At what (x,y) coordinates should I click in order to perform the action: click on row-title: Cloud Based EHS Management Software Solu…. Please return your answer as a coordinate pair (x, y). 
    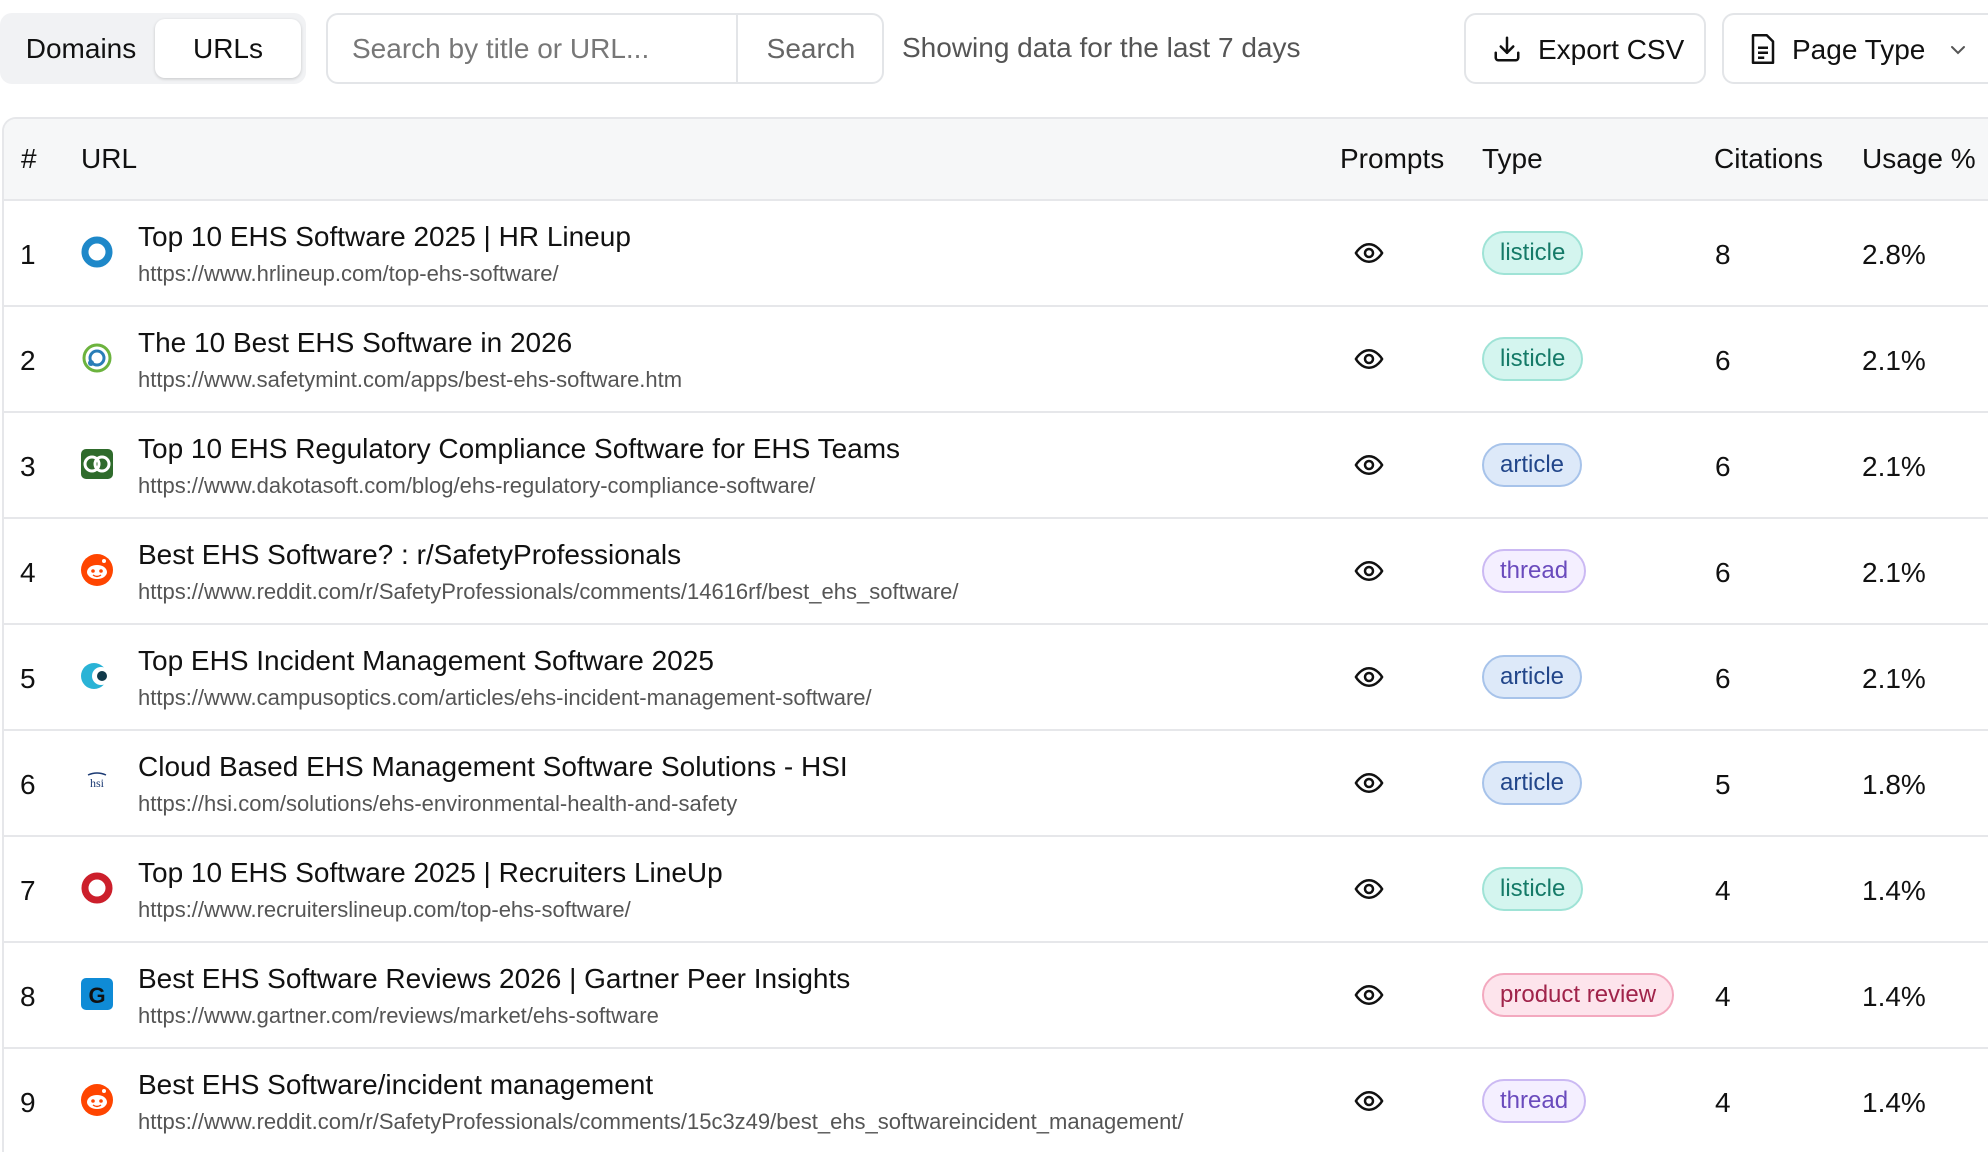
    Looking at the image, I should click on (493, 767).